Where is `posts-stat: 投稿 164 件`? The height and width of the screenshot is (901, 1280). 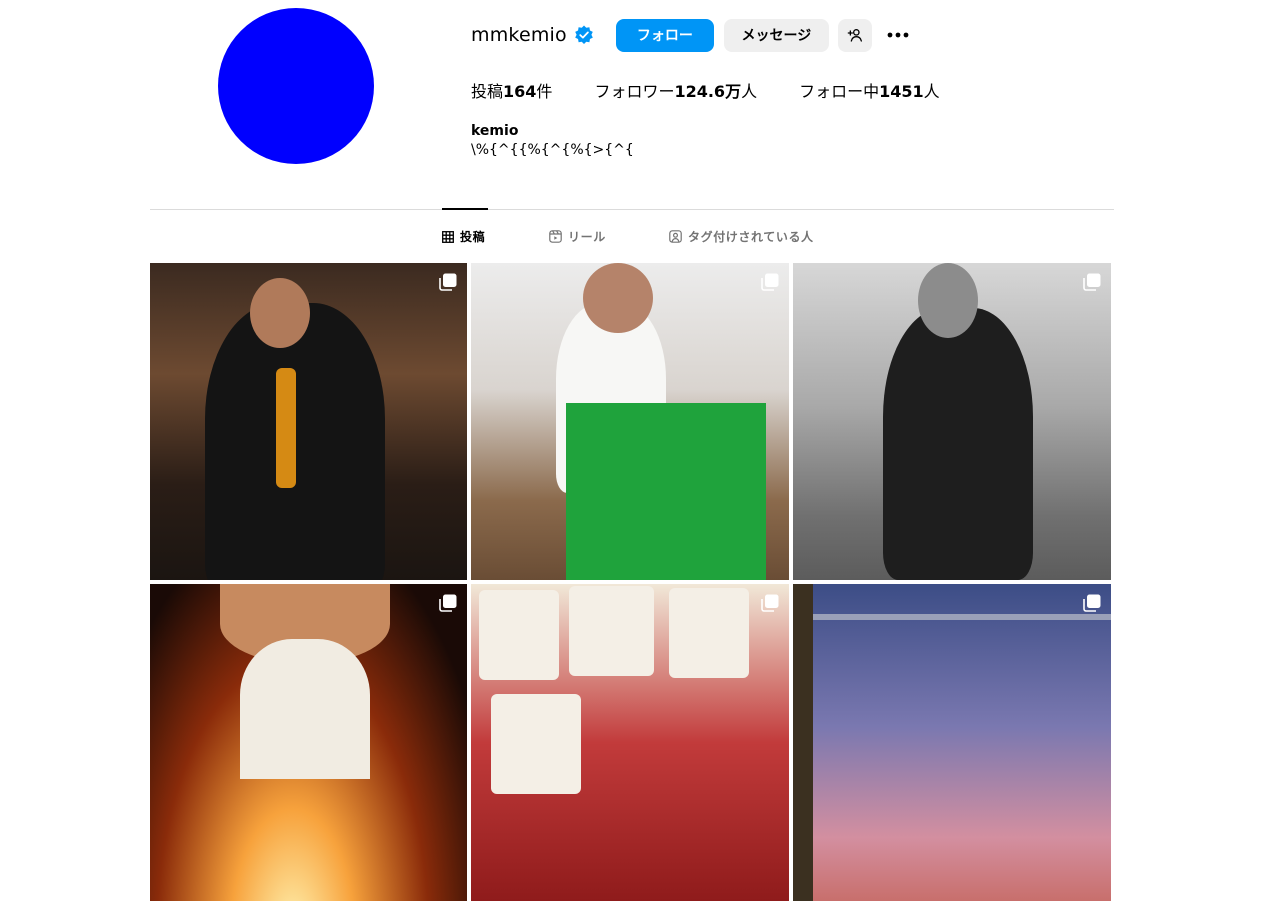 posts-stat: 投稿 164 件 is located at coordinates (511, 90).